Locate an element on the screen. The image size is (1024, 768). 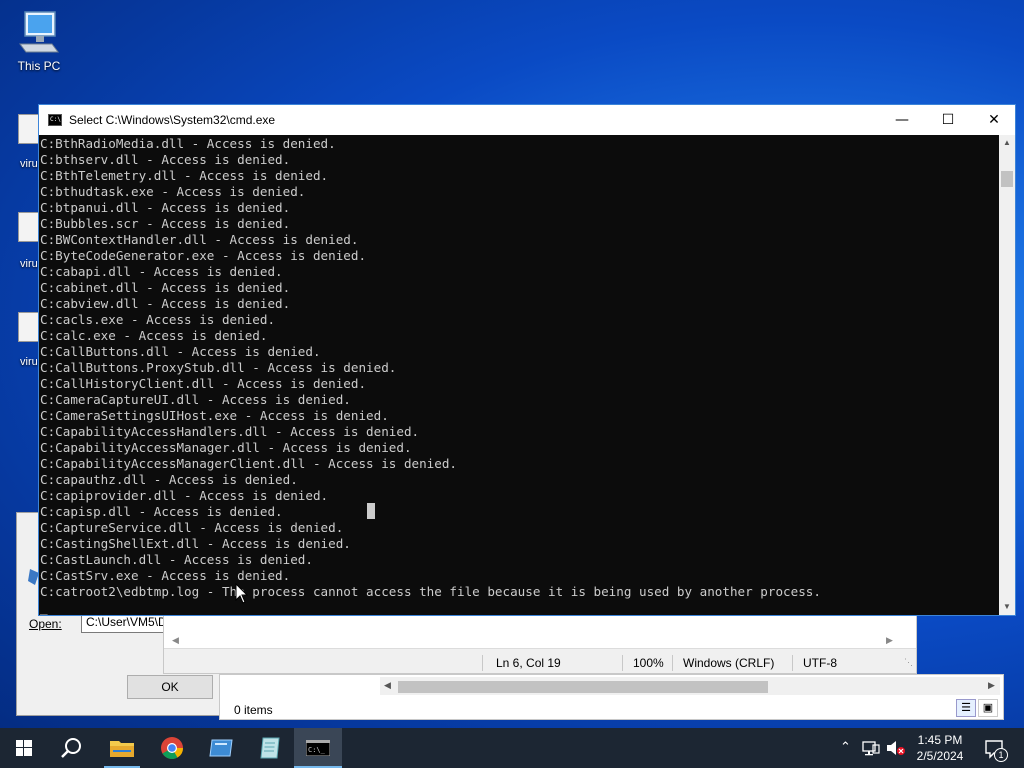
console-line: C:BthTelemetry.dll - Access is denied. is located at coordinates (184, 175).